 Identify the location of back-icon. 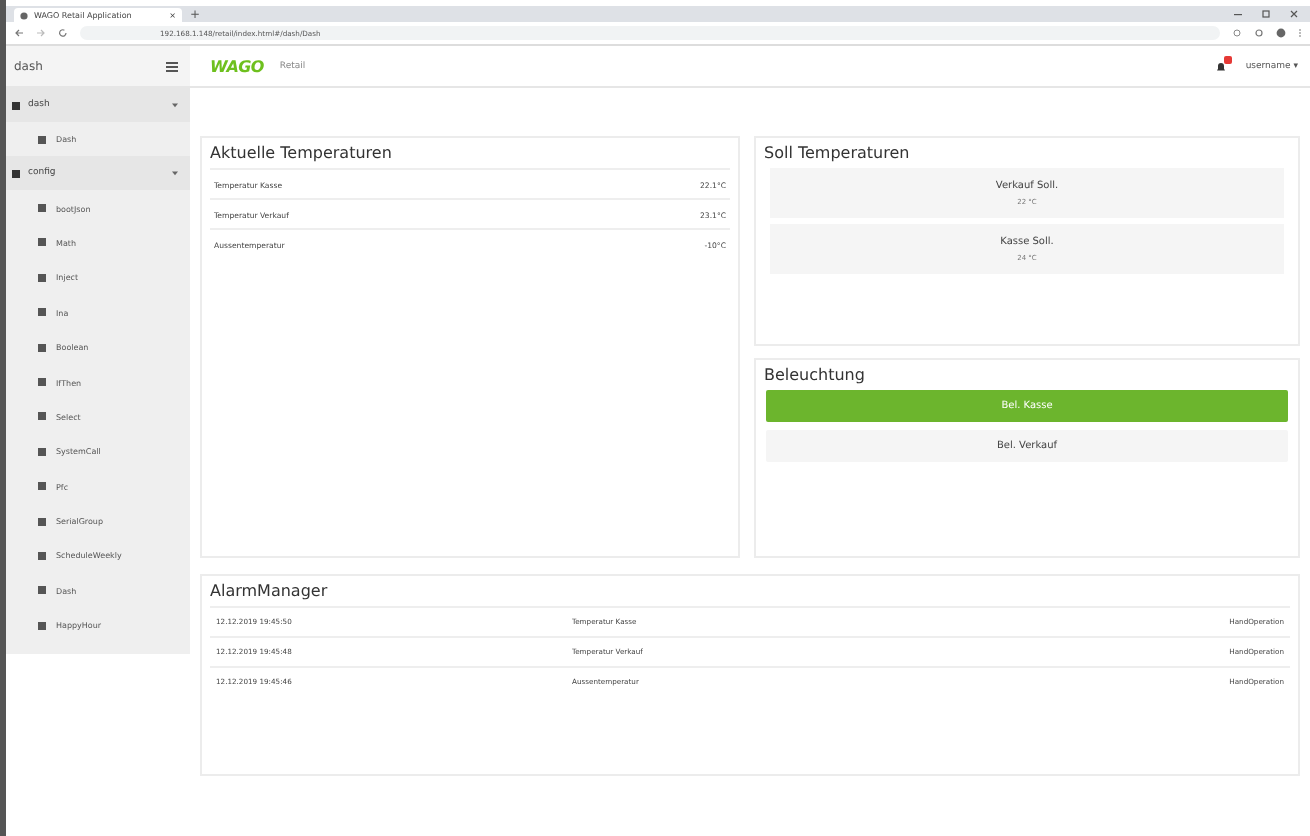
(19, 33).